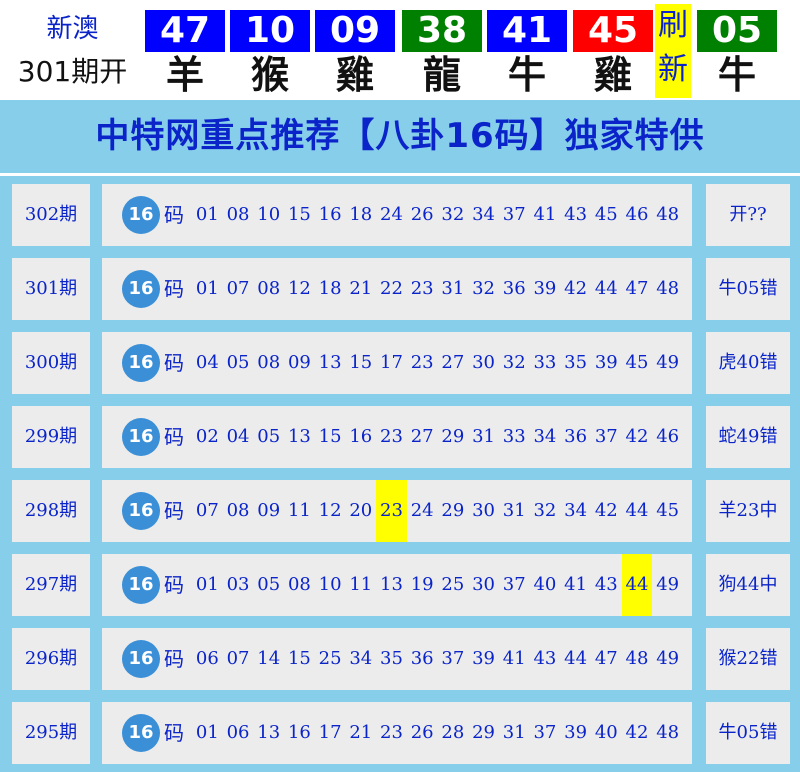 The image size is (800, 772). Describe the element at coordinates (51, 733) in the screenshot. I see `period-cell: 295期` at that location.